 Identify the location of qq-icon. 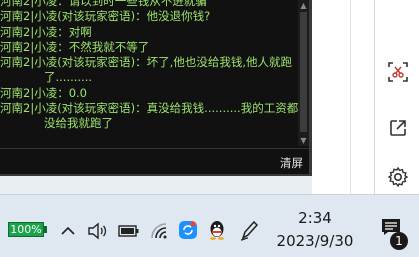
(217, 230).